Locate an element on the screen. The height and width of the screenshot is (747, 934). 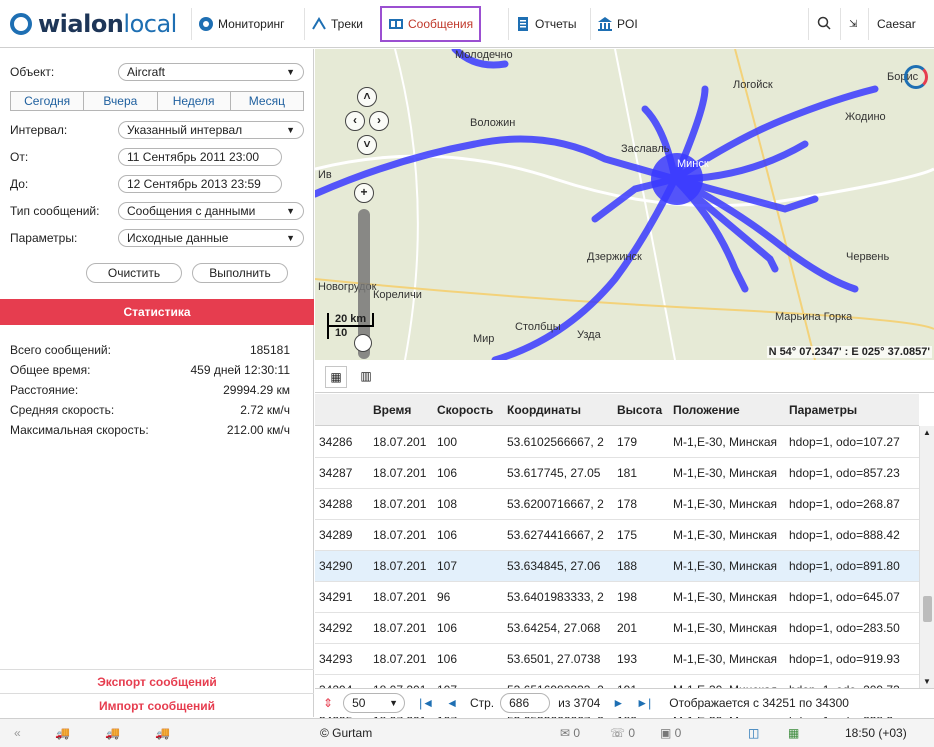
col-header-altitude: Высота is located at coordinates (641, 409).